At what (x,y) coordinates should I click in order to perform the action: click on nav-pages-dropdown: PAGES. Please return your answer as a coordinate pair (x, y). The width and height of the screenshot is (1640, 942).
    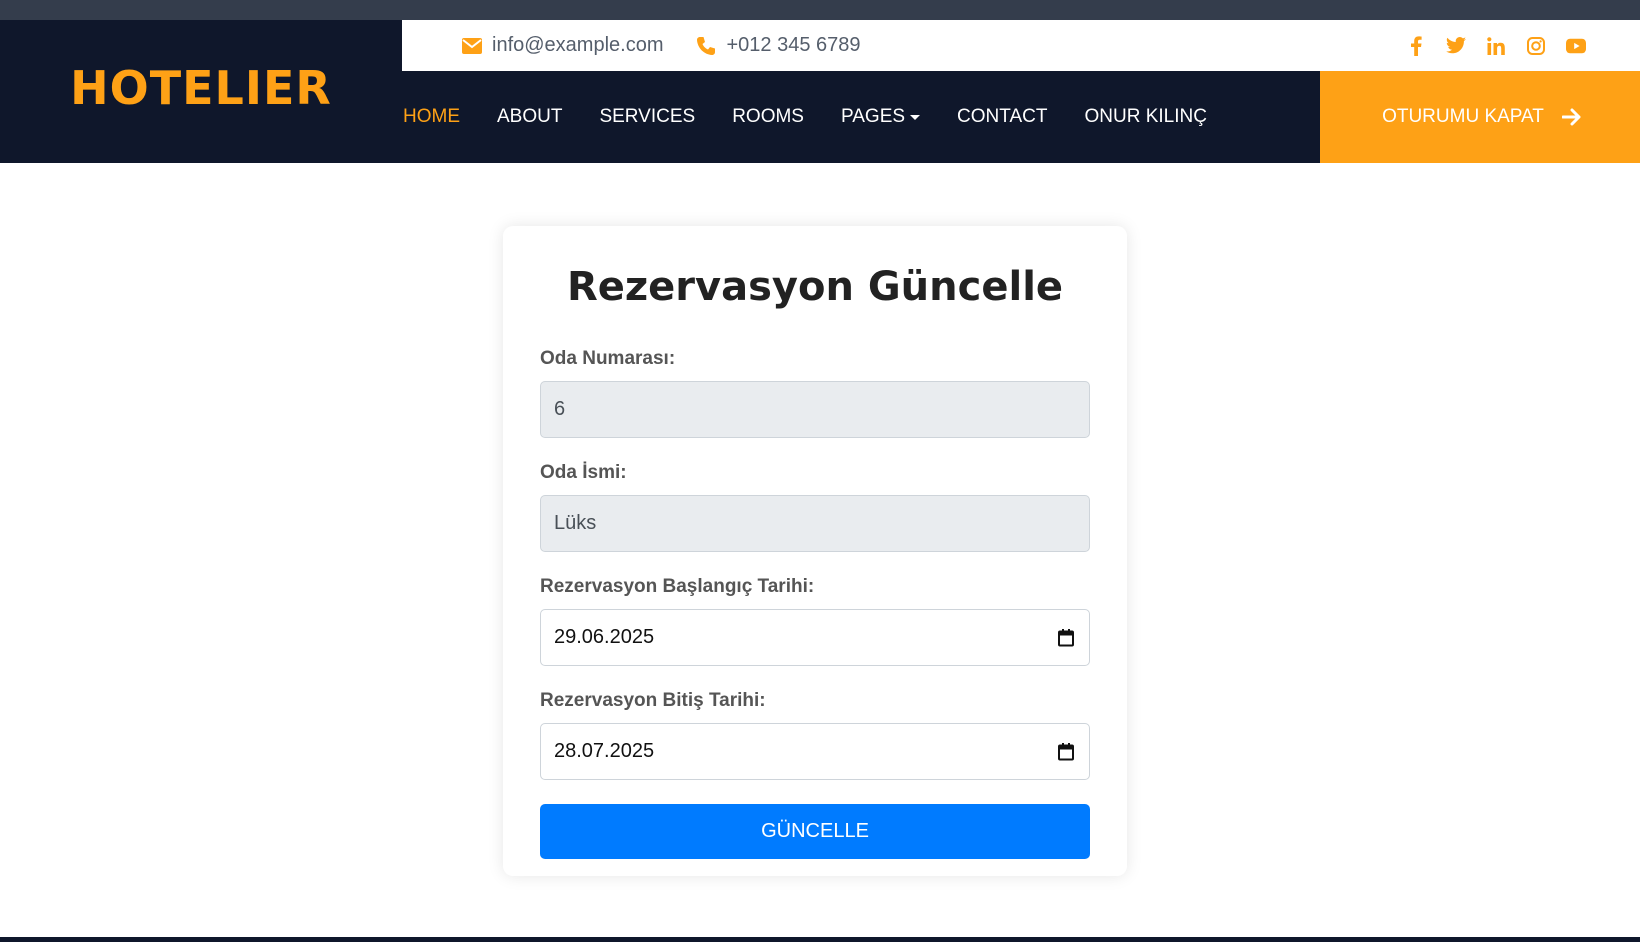
    Looking at the image, I should click on (880, 117).